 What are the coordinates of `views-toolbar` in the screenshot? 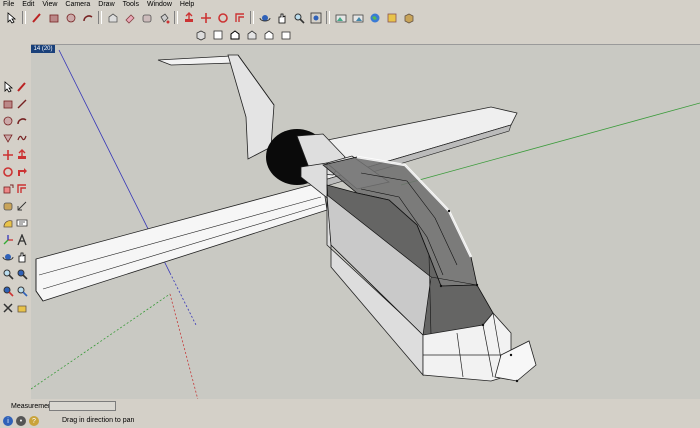 It's located at (243, 34).